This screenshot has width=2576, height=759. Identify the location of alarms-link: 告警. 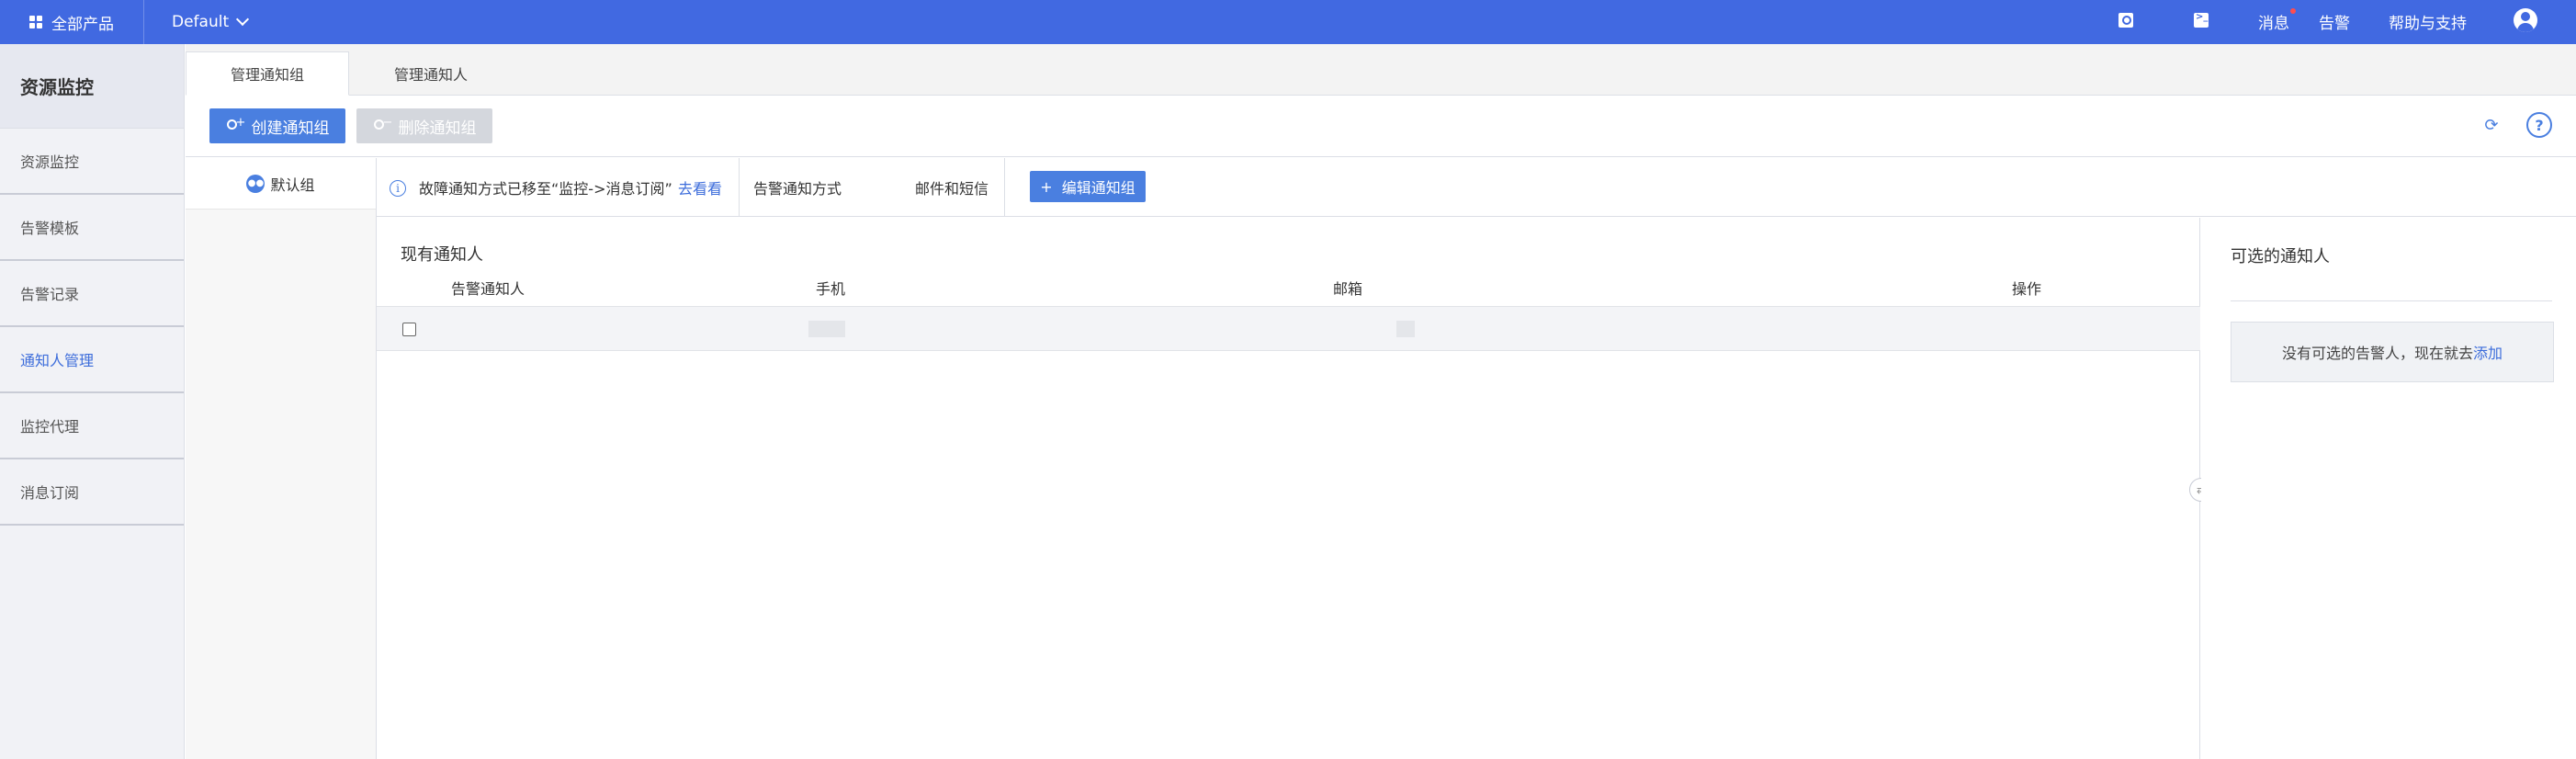
(2334, 22).